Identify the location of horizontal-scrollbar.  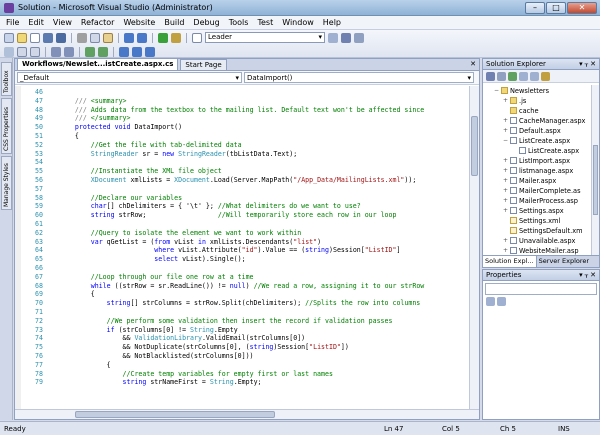
(247, 414).